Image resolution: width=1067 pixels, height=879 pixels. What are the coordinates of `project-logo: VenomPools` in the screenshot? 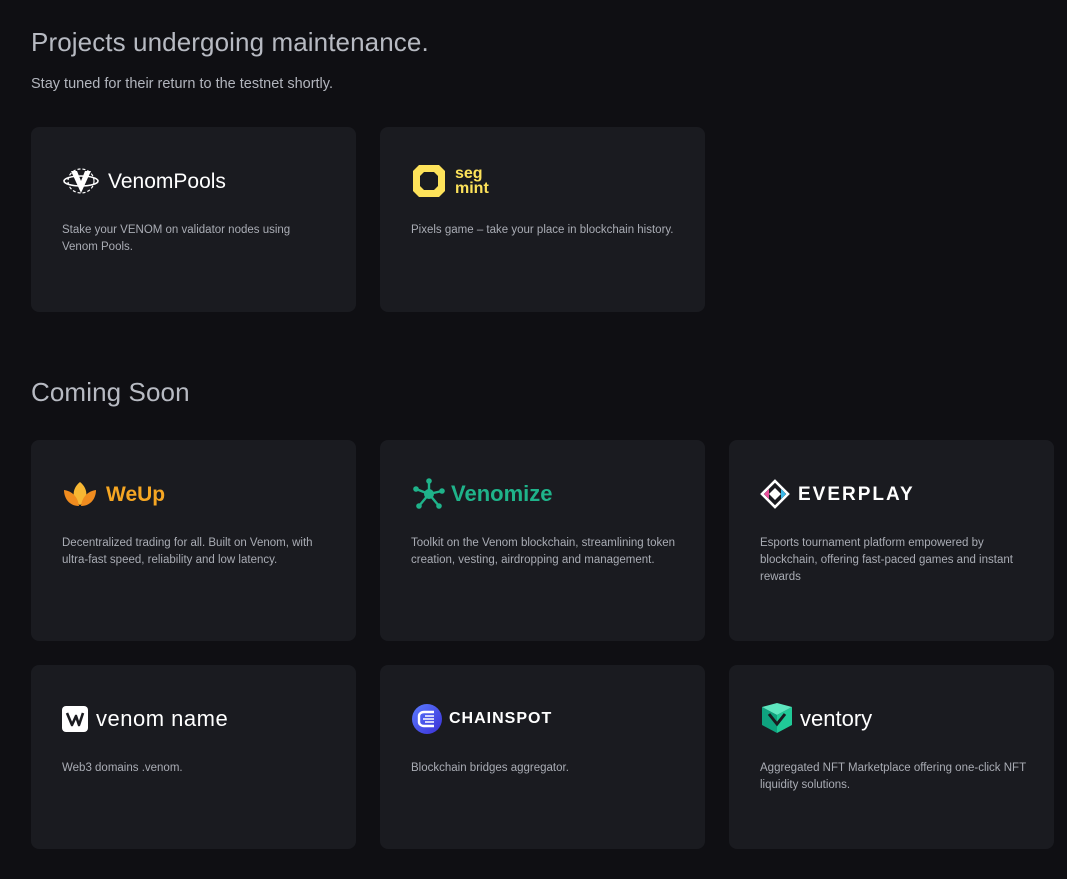 It's located at (144, 181).